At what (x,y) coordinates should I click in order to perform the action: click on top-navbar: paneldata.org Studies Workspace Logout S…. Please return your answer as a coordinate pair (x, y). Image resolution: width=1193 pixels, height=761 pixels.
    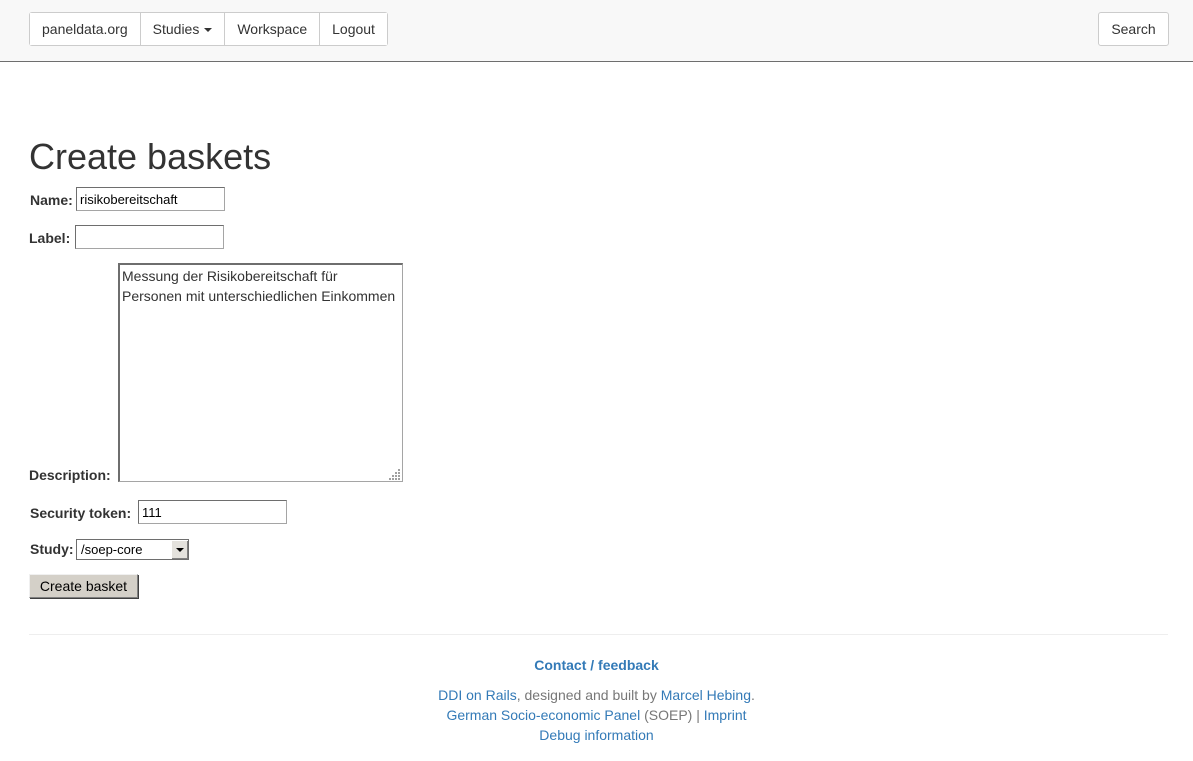
    Looking at the image, I should click on (596, 31).